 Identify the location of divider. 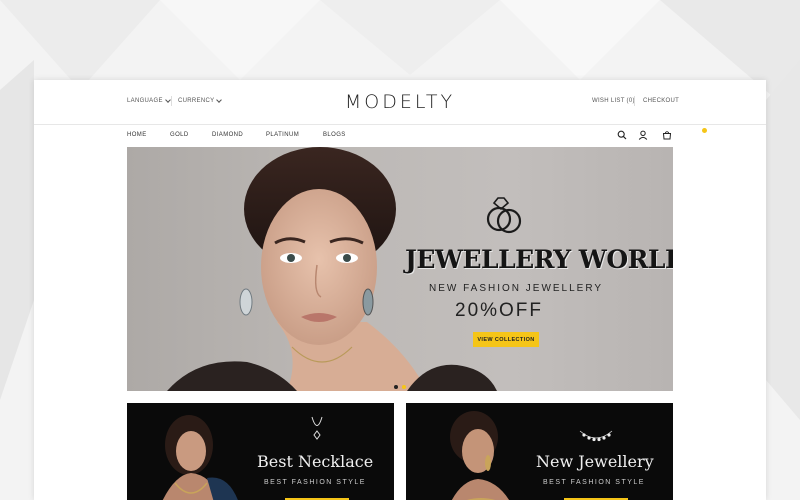
(634, 101).